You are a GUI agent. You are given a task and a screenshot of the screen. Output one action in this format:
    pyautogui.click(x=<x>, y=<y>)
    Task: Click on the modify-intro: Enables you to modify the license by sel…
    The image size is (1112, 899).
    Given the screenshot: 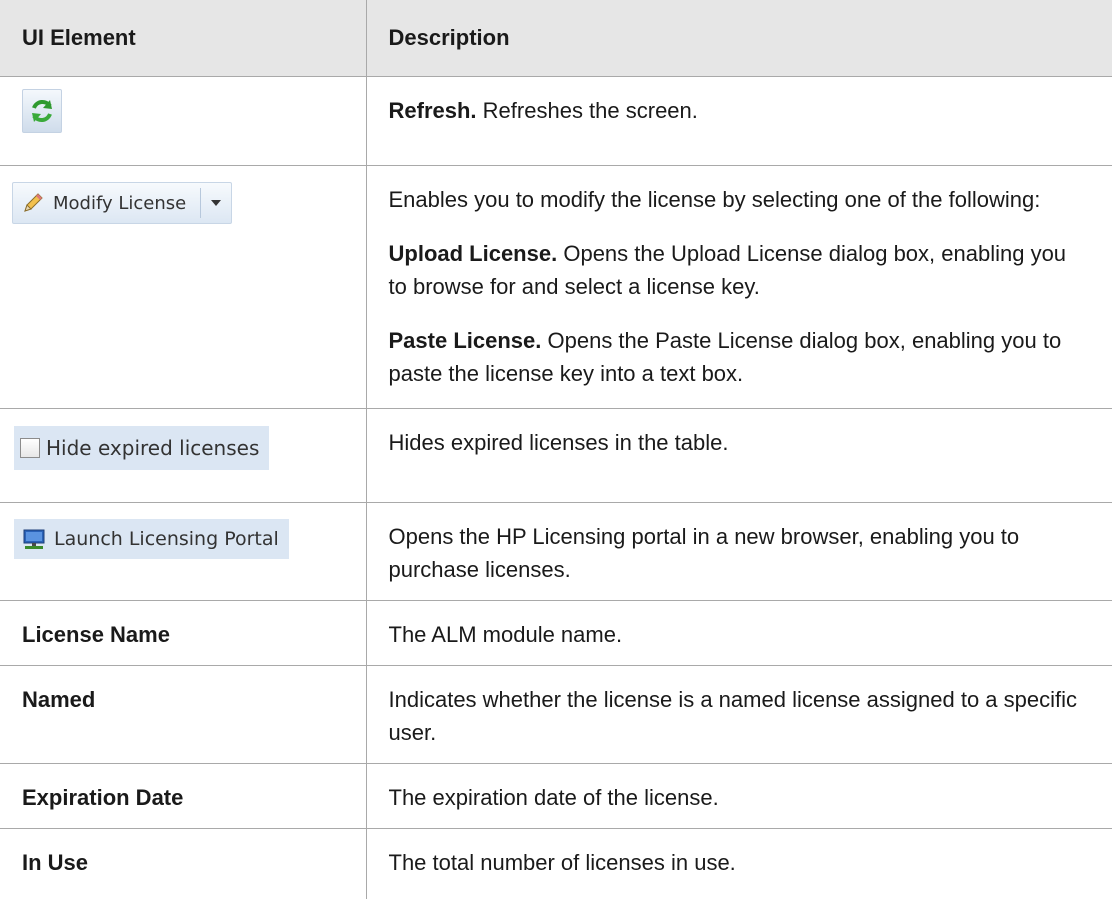 What is the action you would take?
    pyautogui.click(x=714, y=199)
    